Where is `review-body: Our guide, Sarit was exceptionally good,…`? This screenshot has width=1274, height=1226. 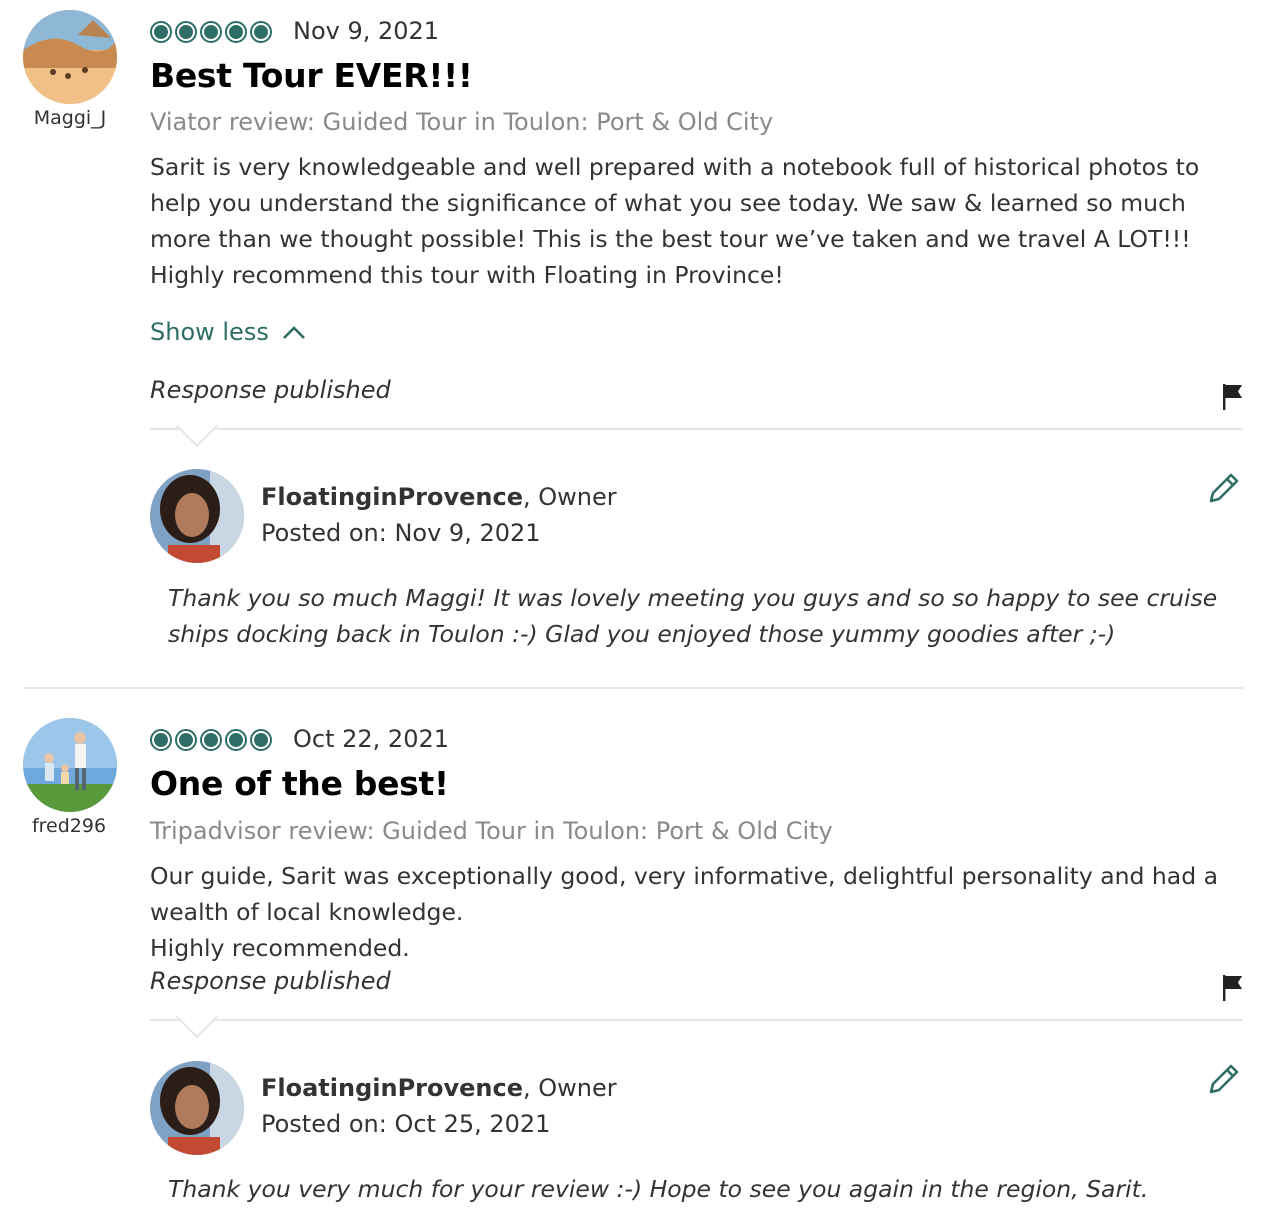 review-body: Our guide, Sarit was exceptionally good,… is located at coordinates (695, 912).